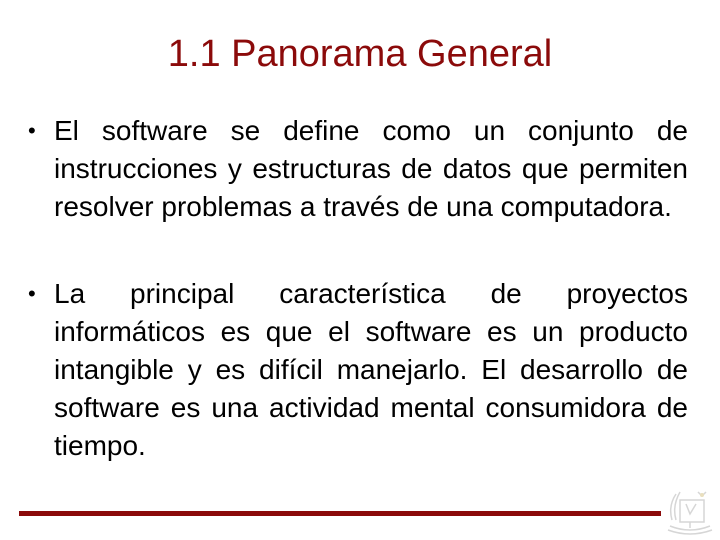 The height and width of the screenshot is (540, 720). Describe the element at coordinates (340, 513) in the screenshot. I see `footer-divider` at that location.